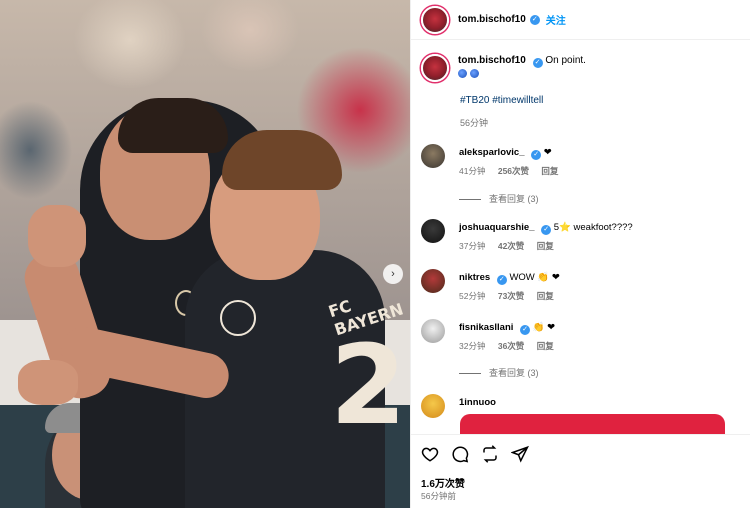  Describe the element at coordinates (592, 424) in the screenshot. I see `comment-image-preview` at that location.